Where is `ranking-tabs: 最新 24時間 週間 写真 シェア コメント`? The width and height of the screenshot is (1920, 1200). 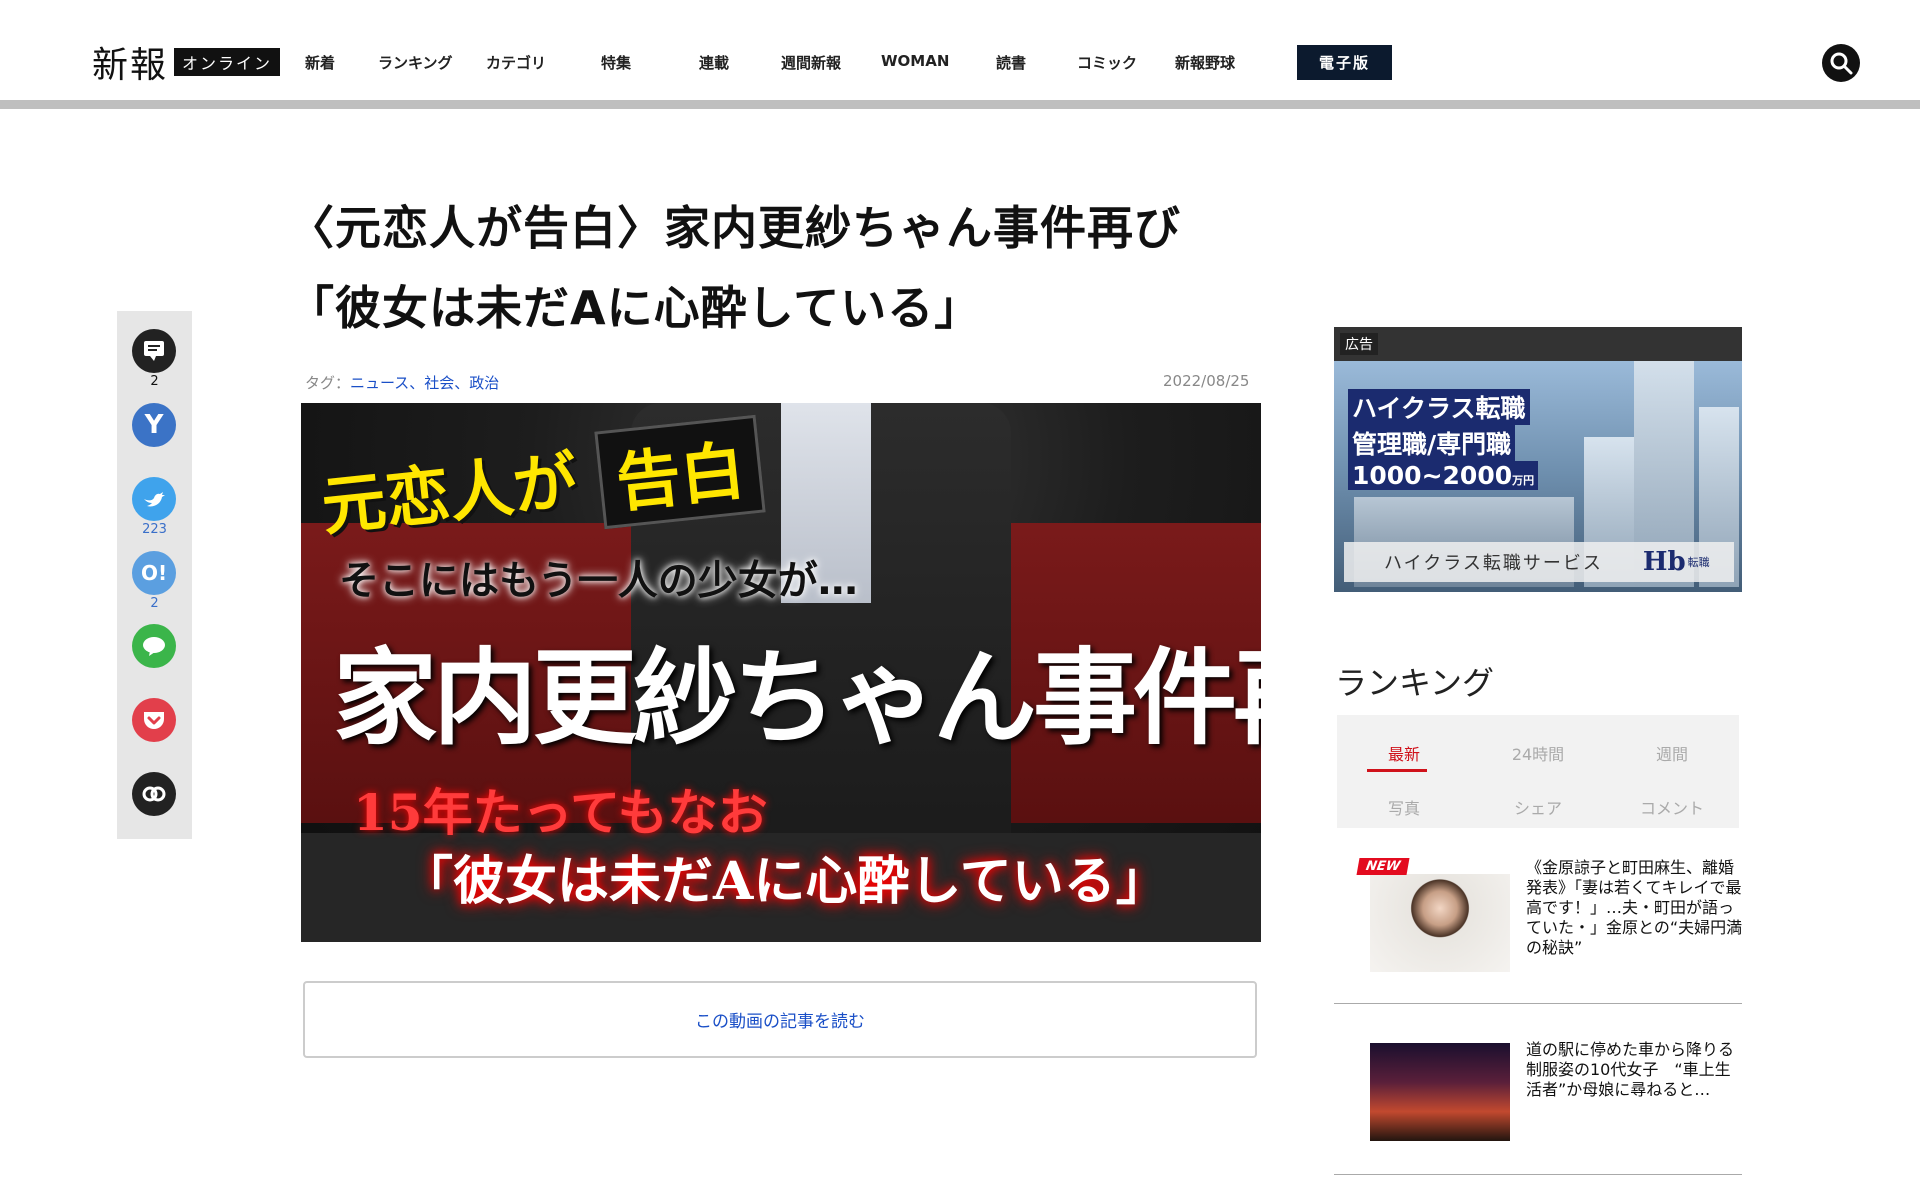
ranking-tabs: 最新 24時間 週間 写真 シェア コメント is located at coordinates (1538, 771).